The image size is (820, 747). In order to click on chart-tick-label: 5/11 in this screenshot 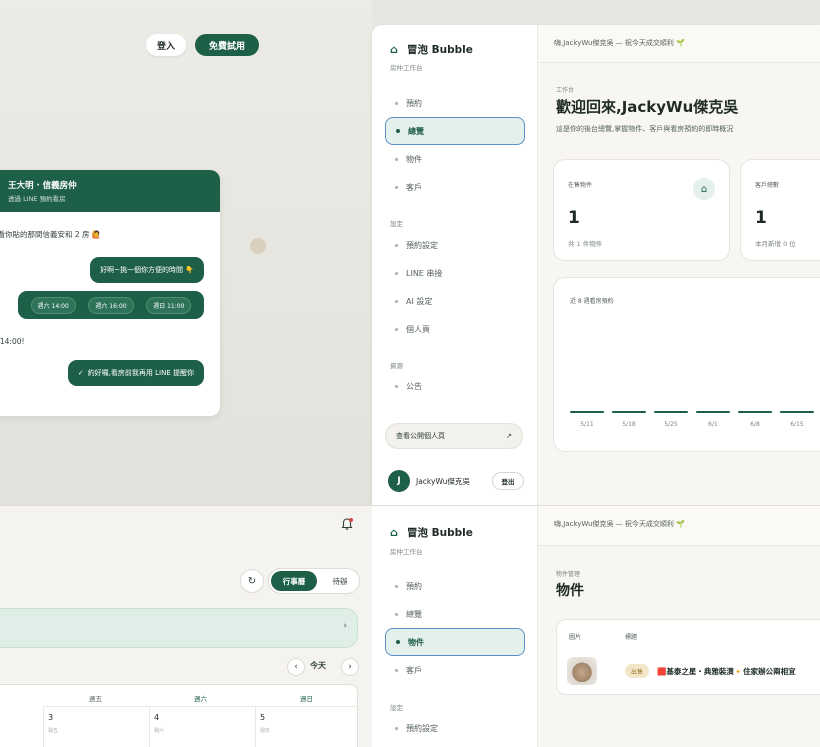, I will do `click(587, 424)`.